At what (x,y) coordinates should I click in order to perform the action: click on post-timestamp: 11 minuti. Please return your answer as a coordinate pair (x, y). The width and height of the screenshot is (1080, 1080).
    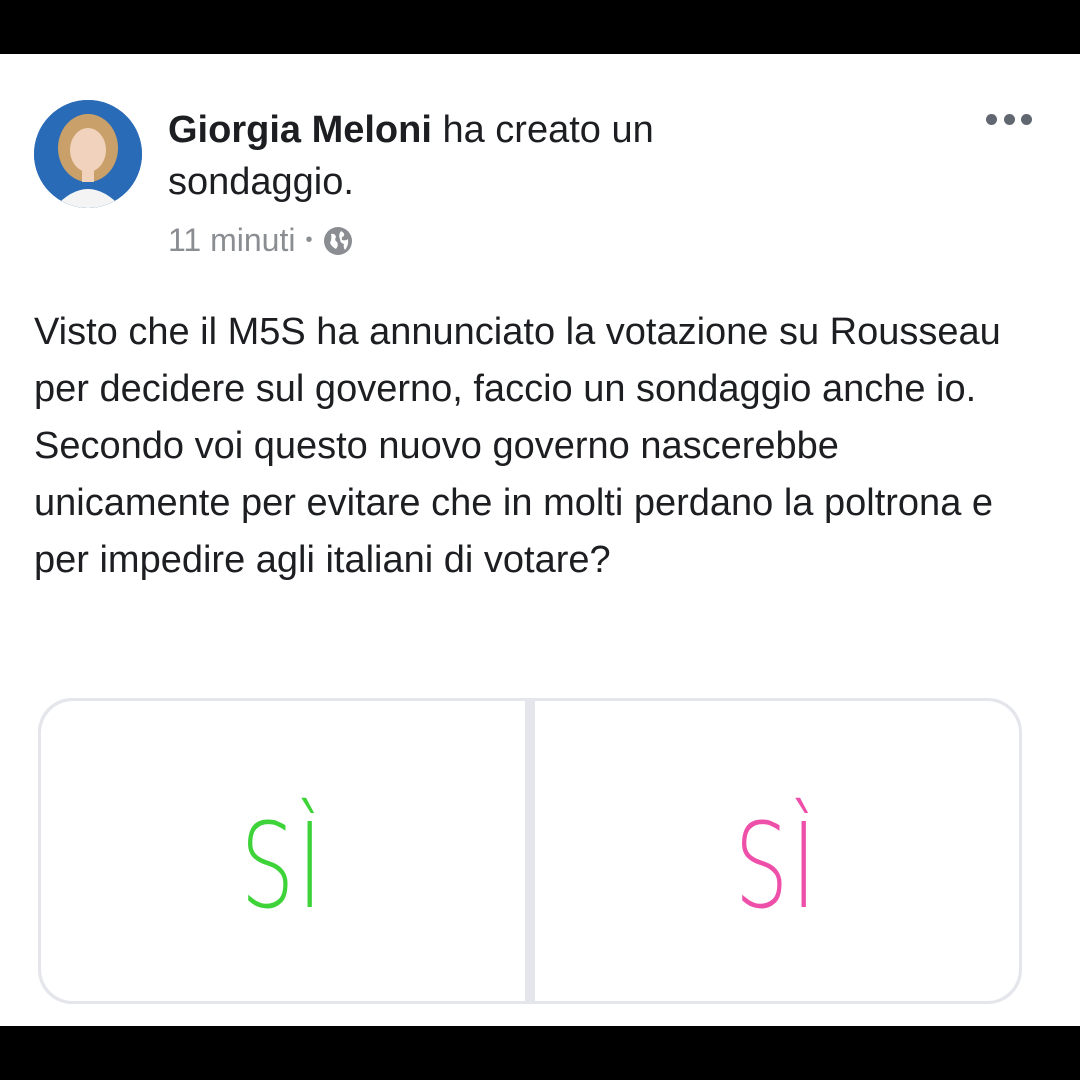
    Looking at the image, I should click on (231, 240).